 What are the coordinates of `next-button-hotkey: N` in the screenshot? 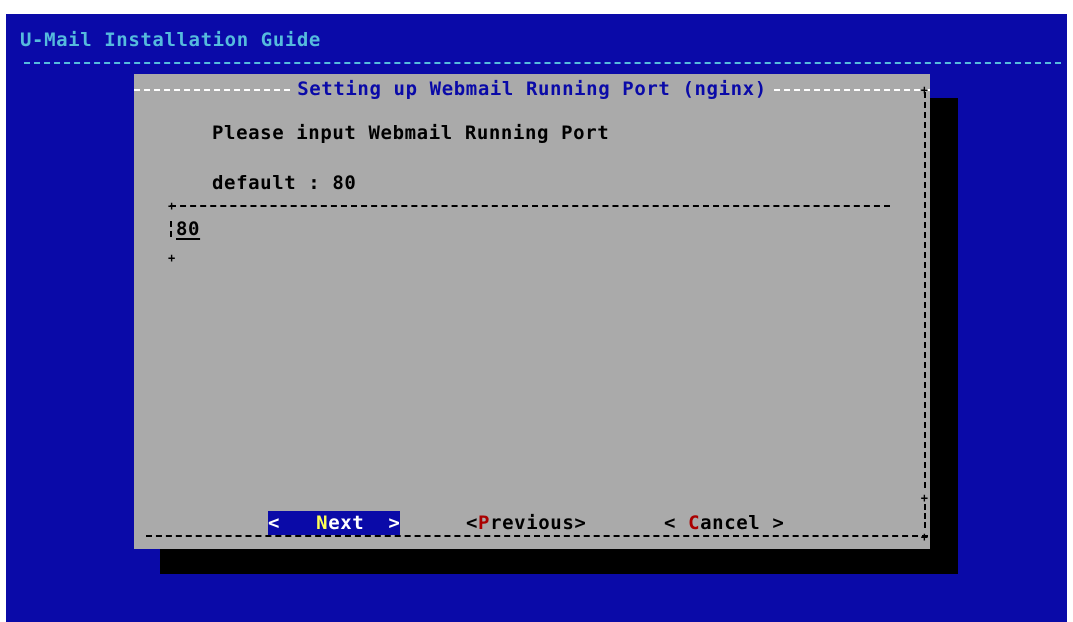 It's located at (322, 523).